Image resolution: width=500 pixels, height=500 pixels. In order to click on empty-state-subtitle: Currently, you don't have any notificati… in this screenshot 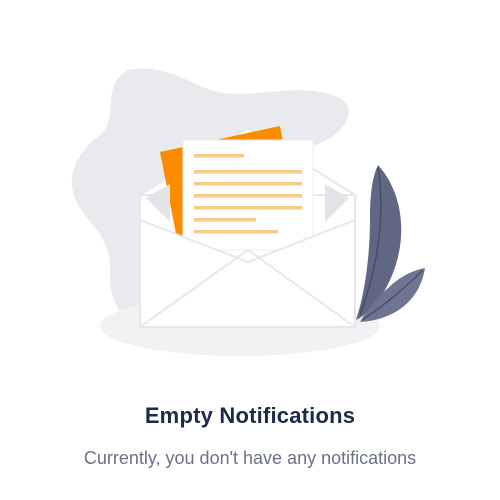, I will do `click(250, 458)`.